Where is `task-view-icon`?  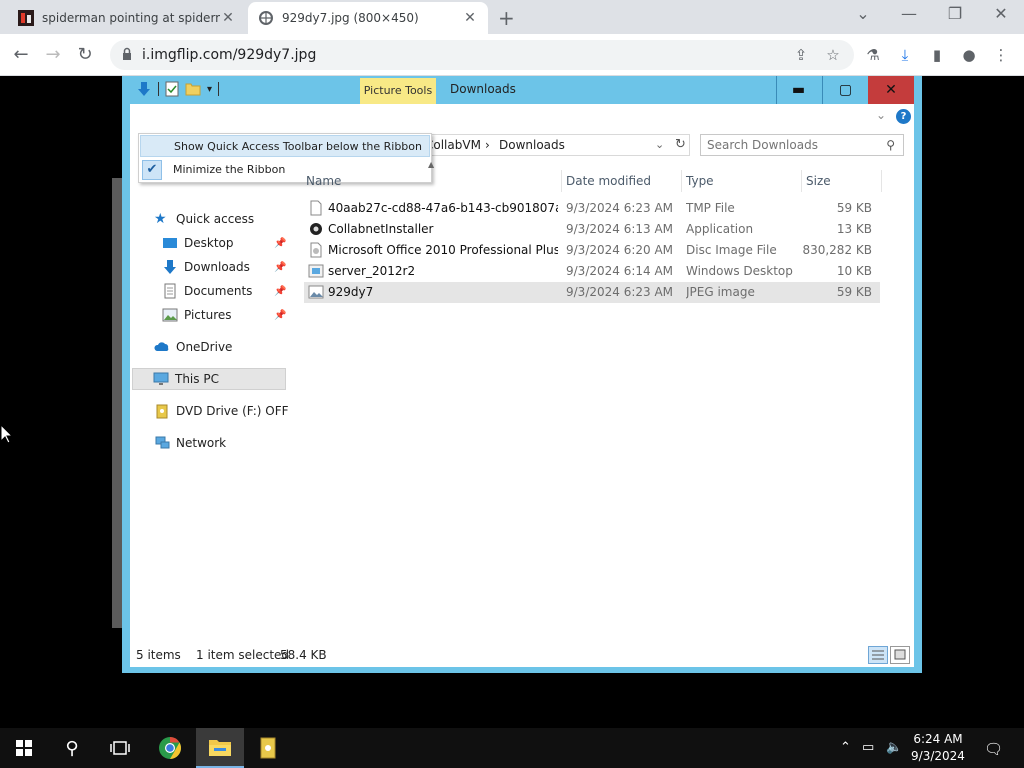
task-view-icon is located at coordinates (120, 748).